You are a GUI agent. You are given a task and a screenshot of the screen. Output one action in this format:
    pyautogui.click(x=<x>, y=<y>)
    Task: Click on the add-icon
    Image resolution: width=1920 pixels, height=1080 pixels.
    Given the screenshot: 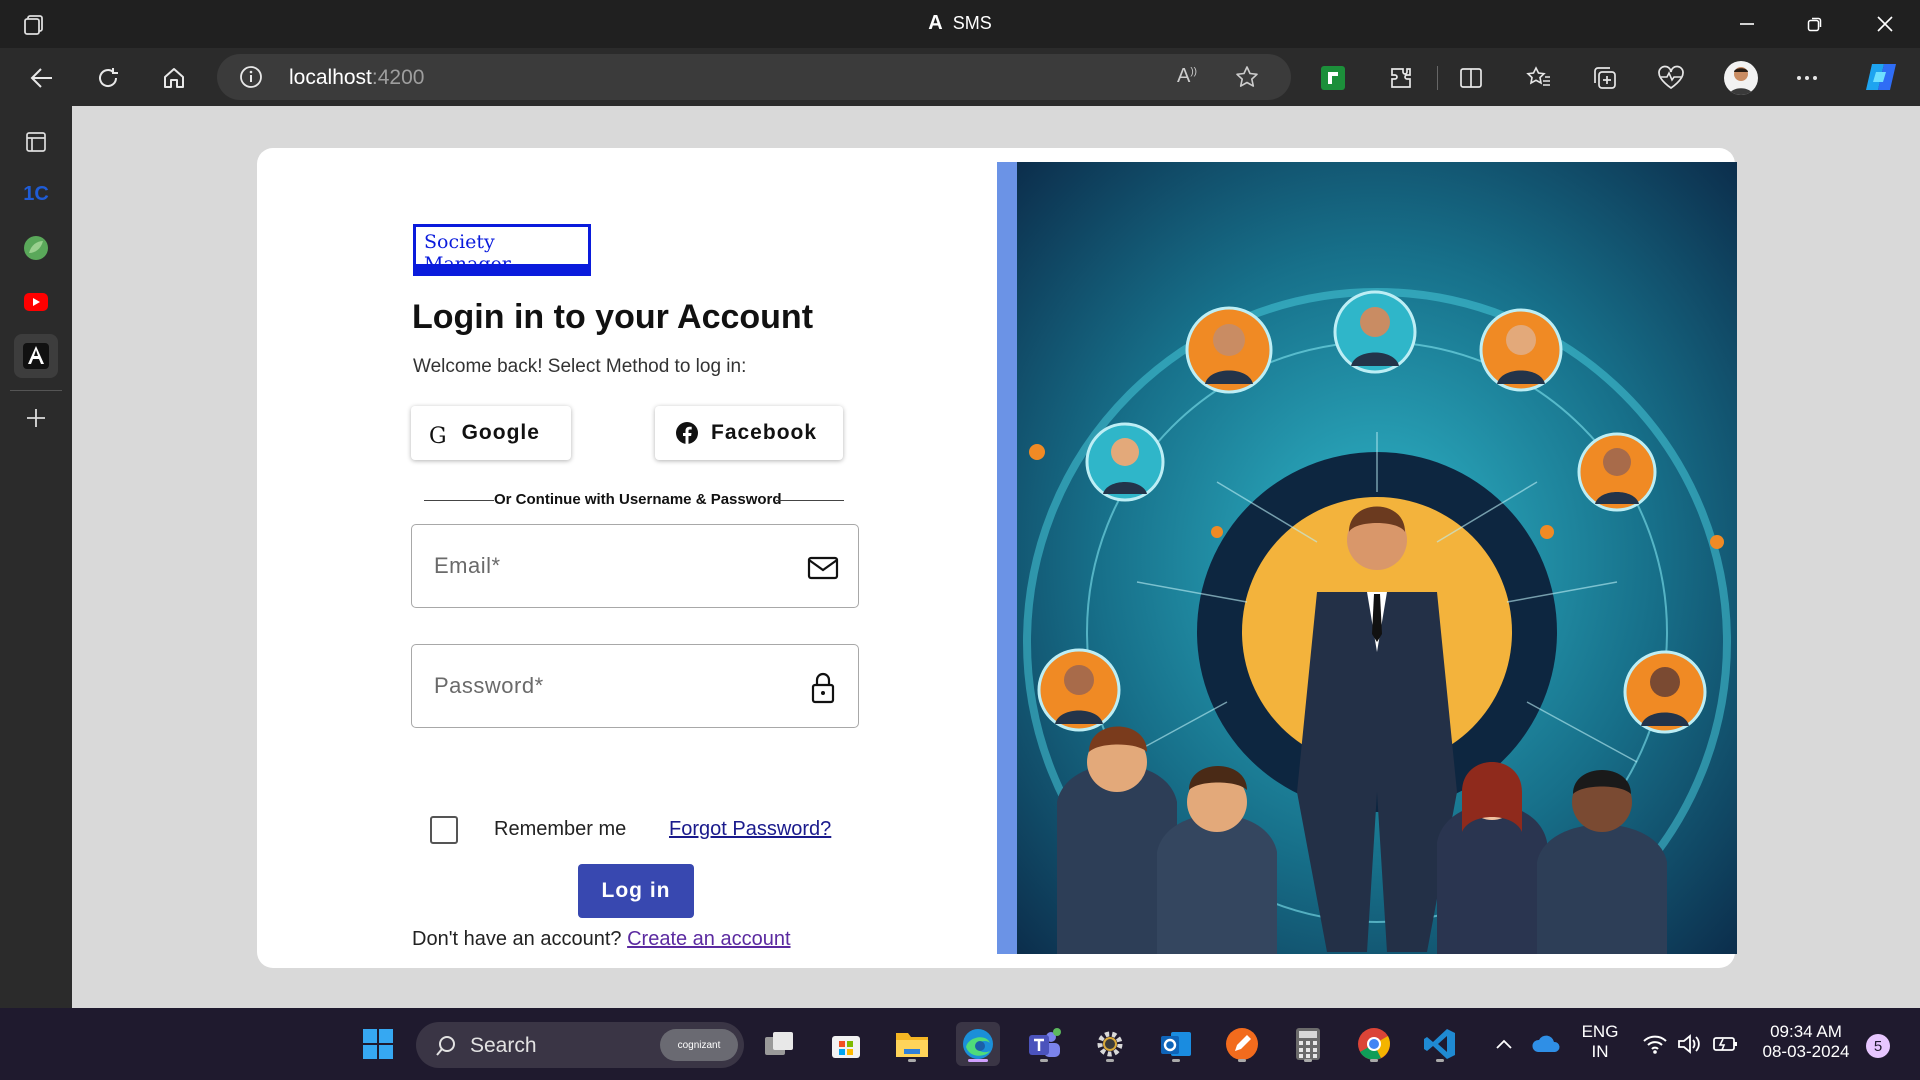 What is the action you would take?
    pyautogui.click(x=36, y=418)
    